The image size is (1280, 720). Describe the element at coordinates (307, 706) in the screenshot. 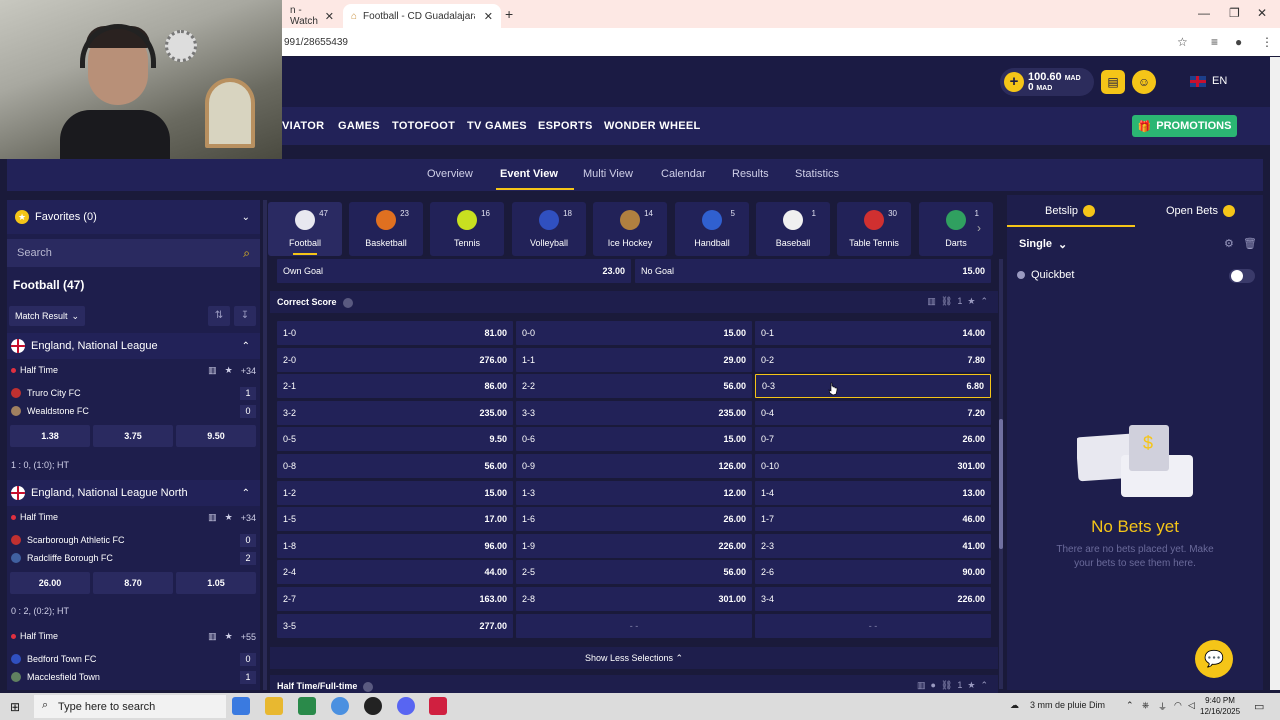

I see `store-icon` at that location.